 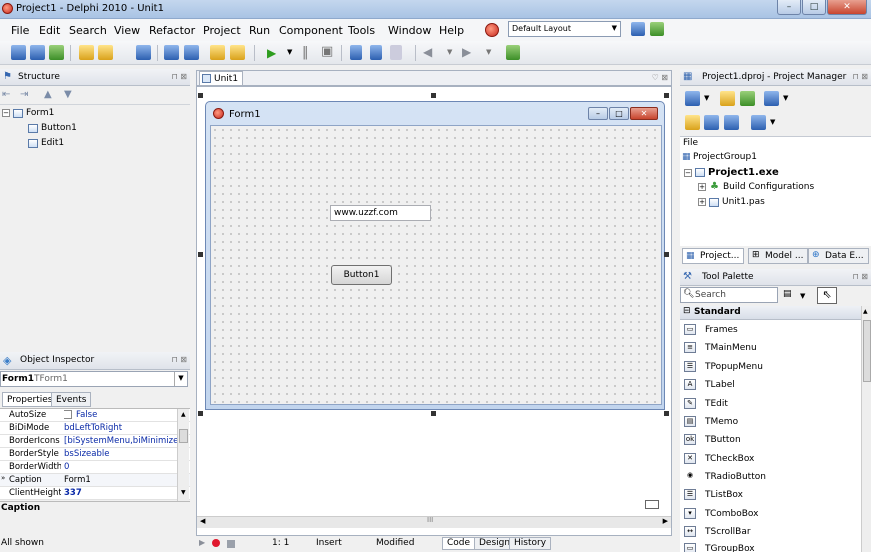 I want to click on activate-dropdown-icon: ▼, so click(x=706, y=98).